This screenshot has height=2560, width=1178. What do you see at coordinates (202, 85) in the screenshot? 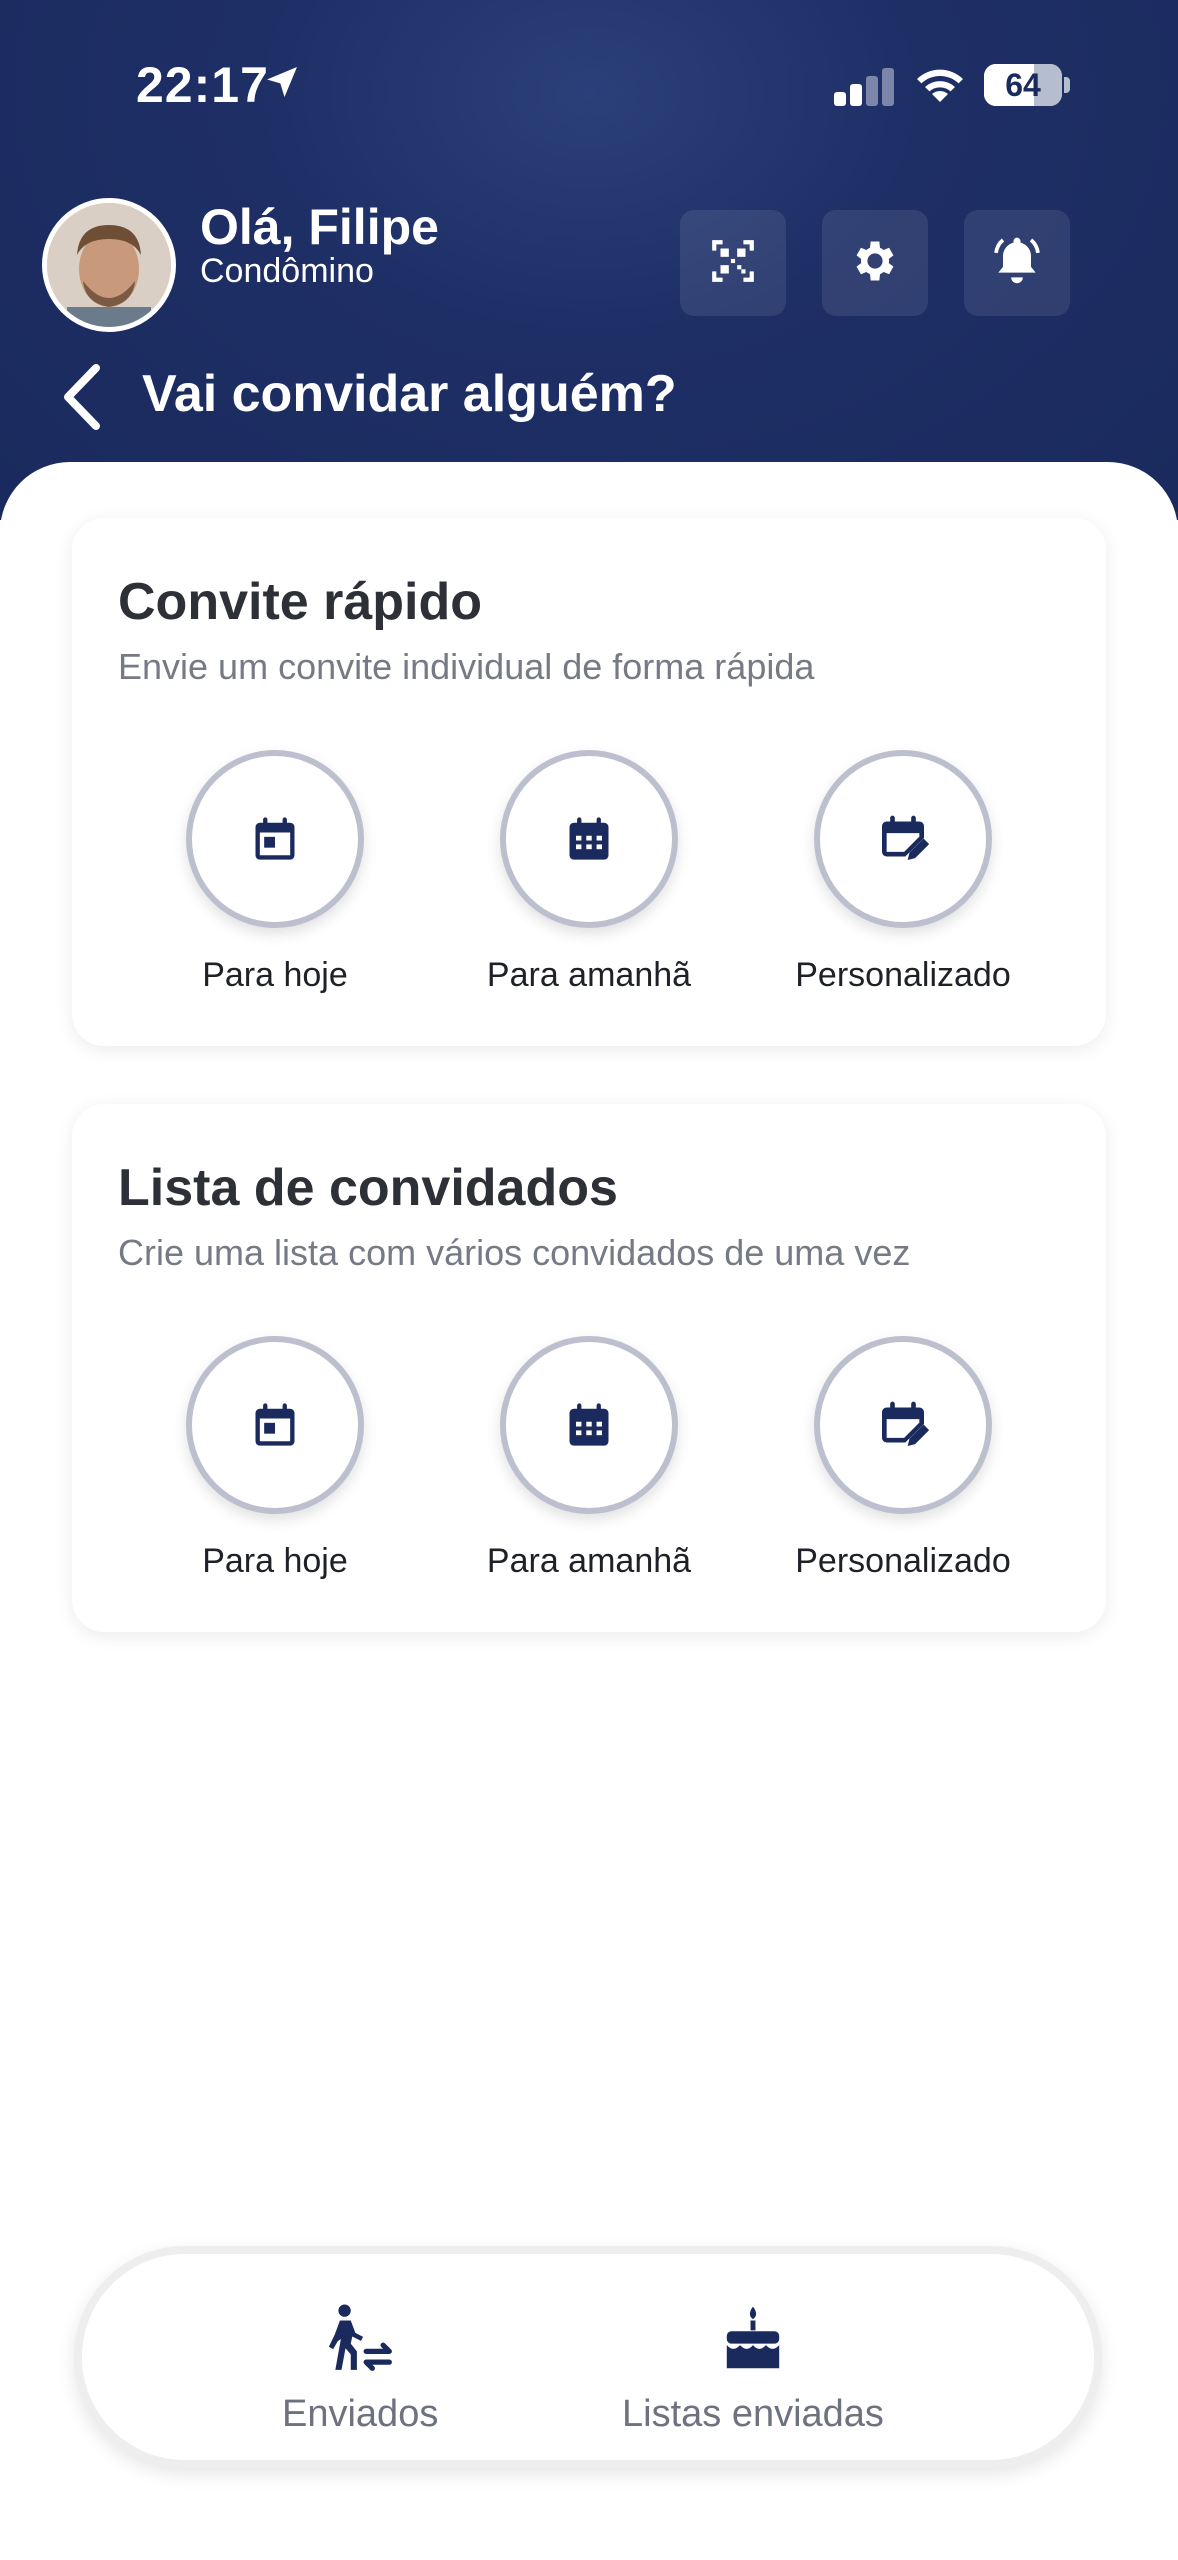
I see `status-time: 22:17` at bounding box center [202, 85].